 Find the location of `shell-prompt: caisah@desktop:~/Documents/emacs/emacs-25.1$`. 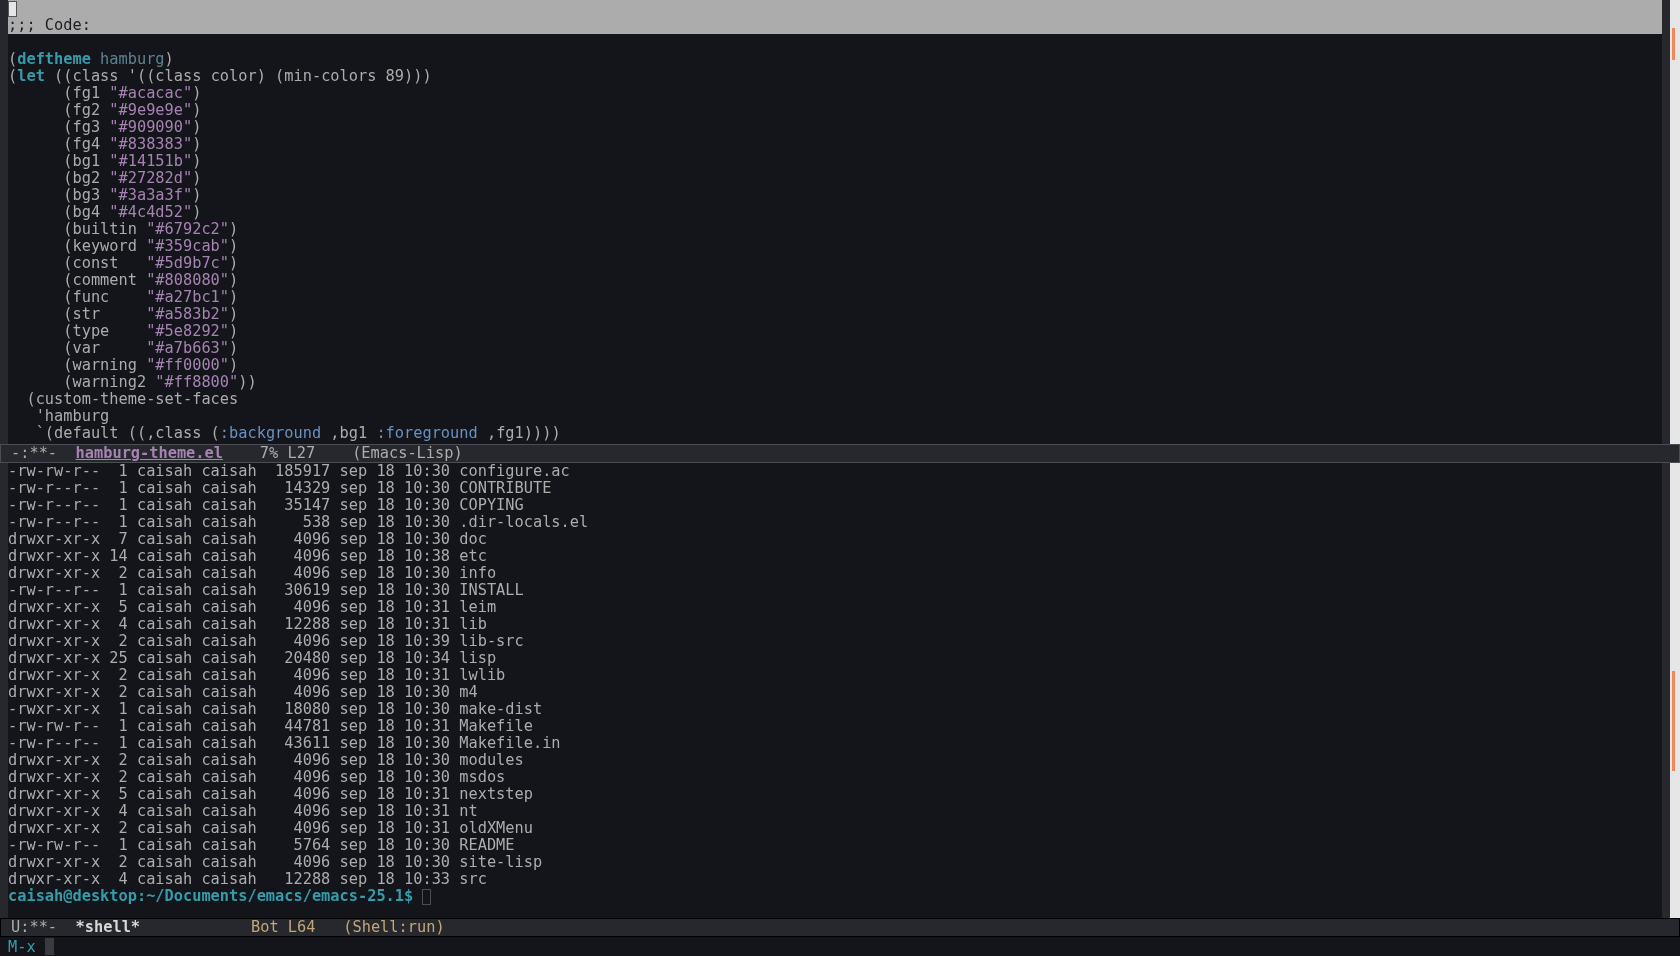

shell-prompt: caisah@desktop:~/Documents/emacs/emacs-25.1$ is located at coordinates (211, 896).